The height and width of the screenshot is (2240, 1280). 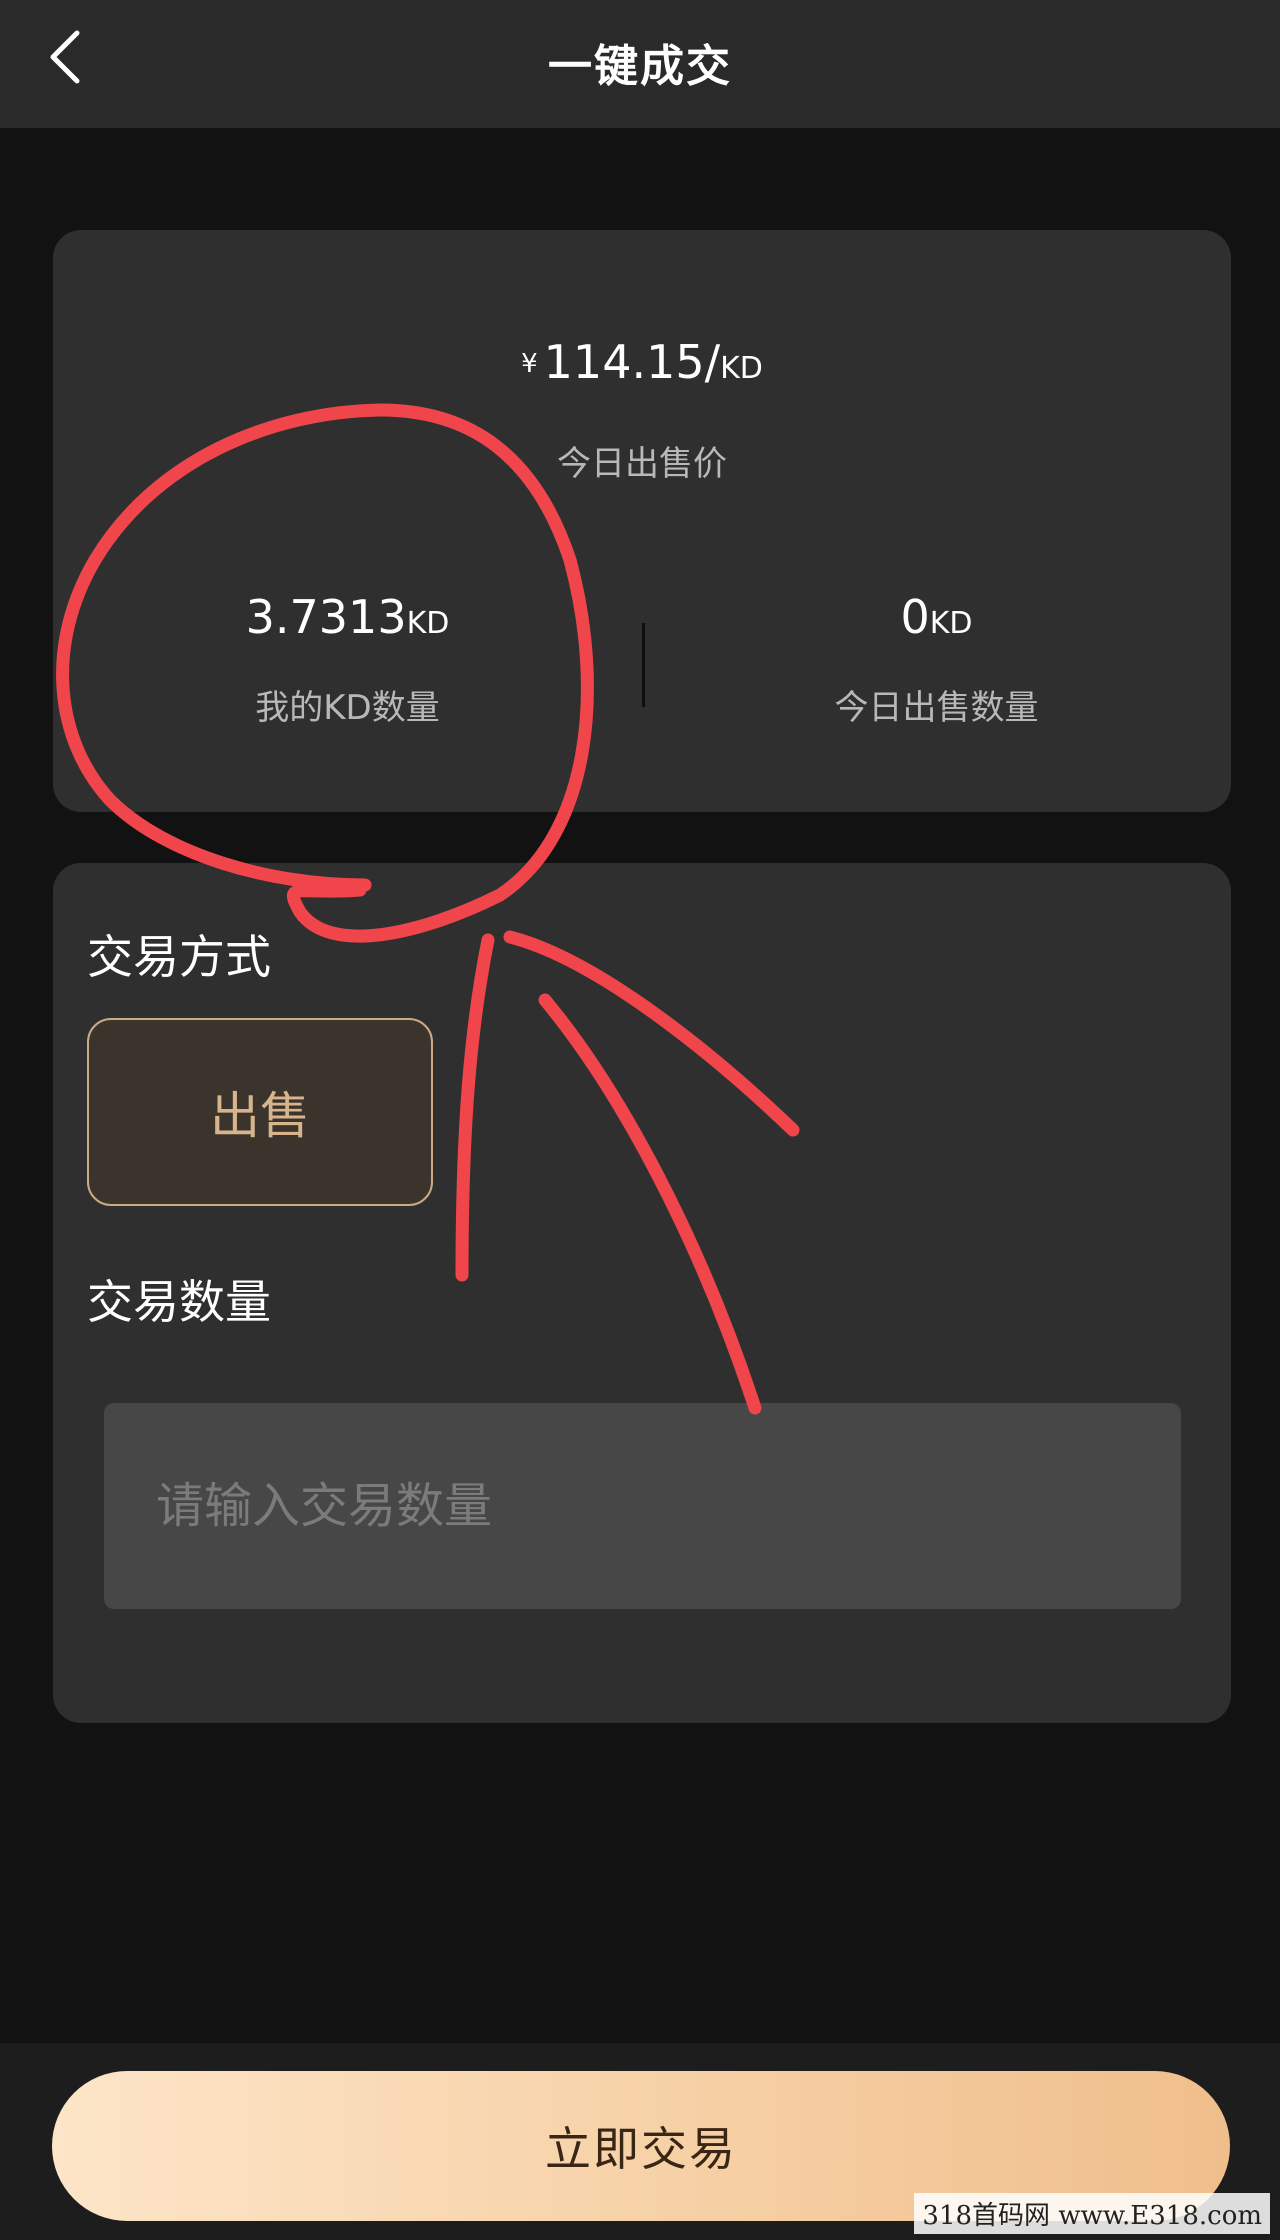 What do you see at coordinates (1092, 2213) in the screenshot?
I see `site-watermark: 318首码网 www.E318.com` at bounding box center [1092, 2213].